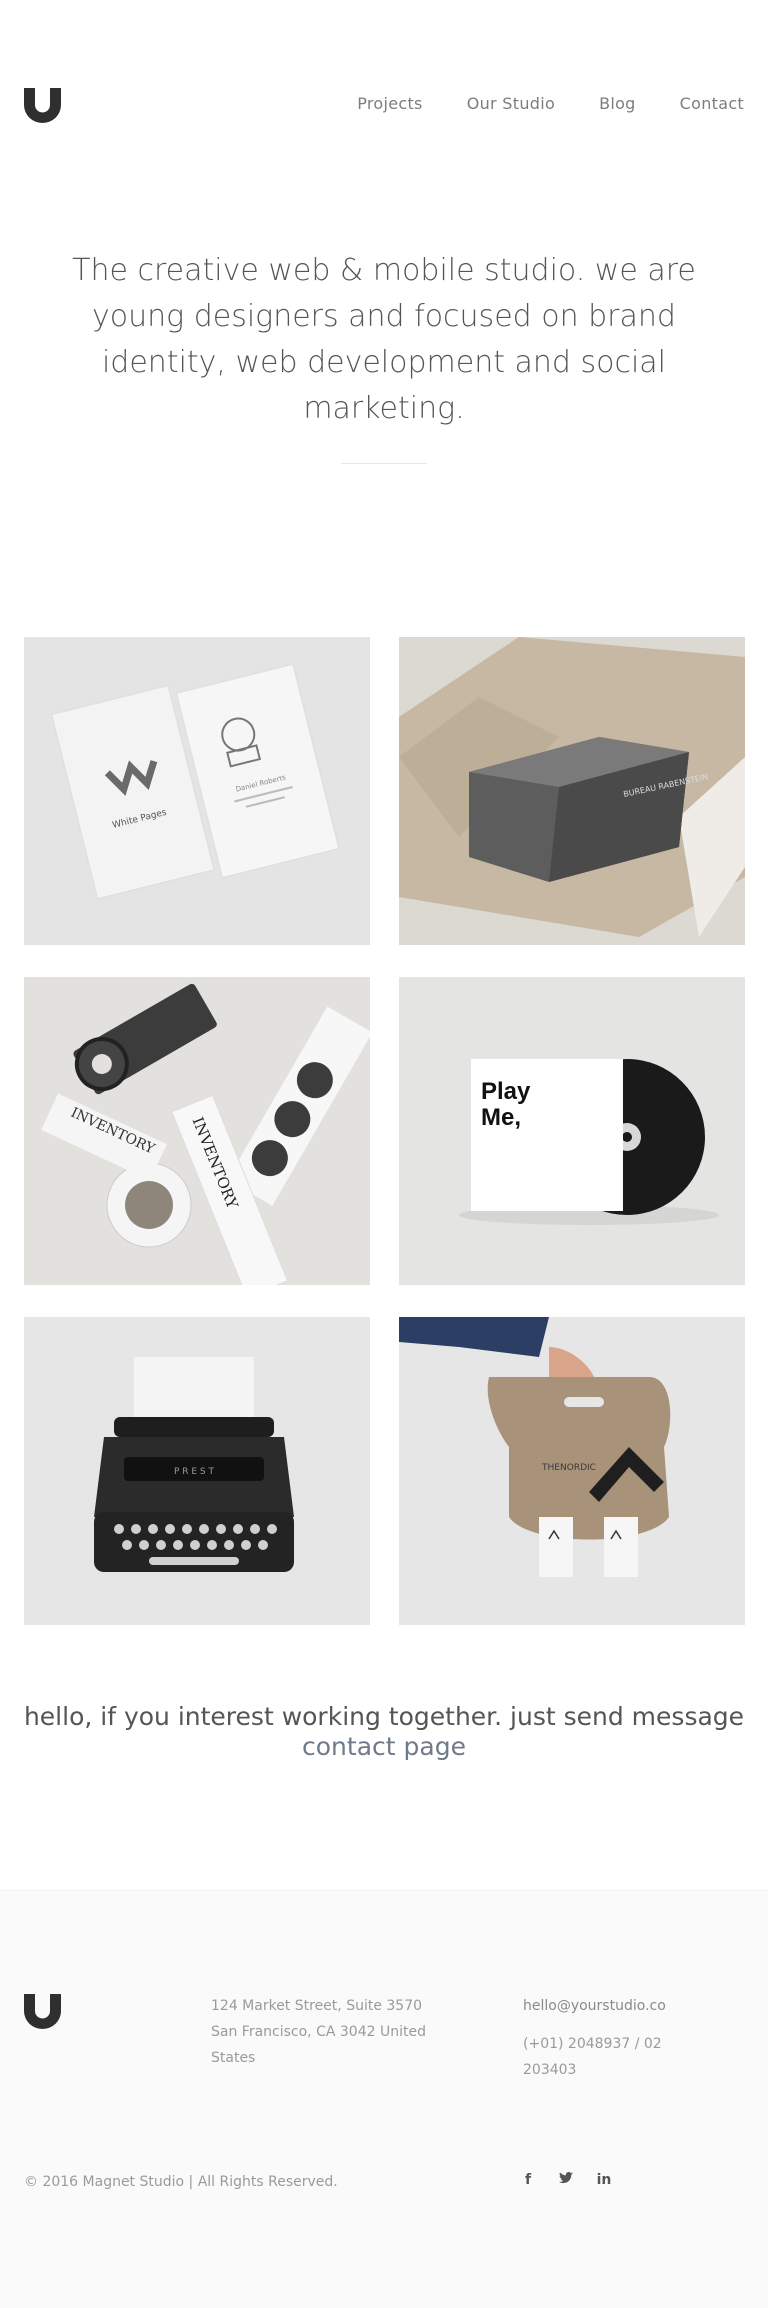 The image size is (768, 2308). Describe the element at coordinates (528, 2180) in the screenshot. I see `facebook-icon: f` at that location.